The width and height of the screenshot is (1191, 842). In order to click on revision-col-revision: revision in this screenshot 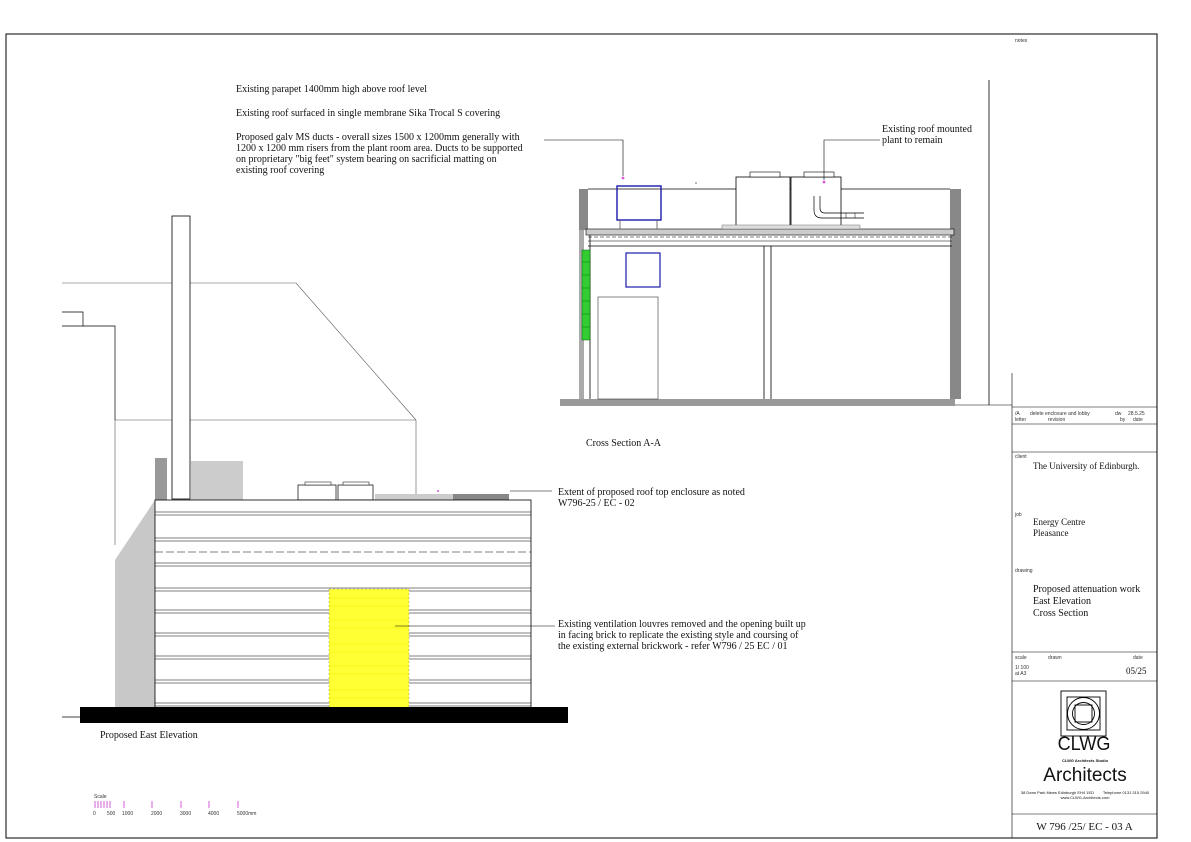, I will do `click(1057, 420)`.